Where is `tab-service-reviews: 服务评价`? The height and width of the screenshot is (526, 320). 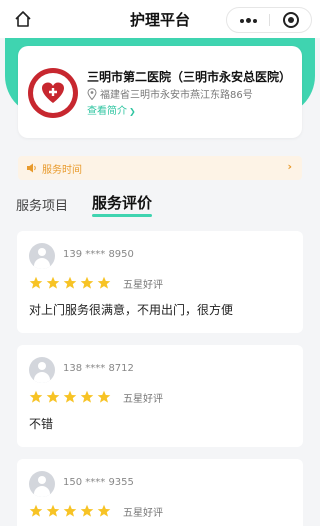
tab-service-reviews: 服务评价 is located at coordinates (122, 202).